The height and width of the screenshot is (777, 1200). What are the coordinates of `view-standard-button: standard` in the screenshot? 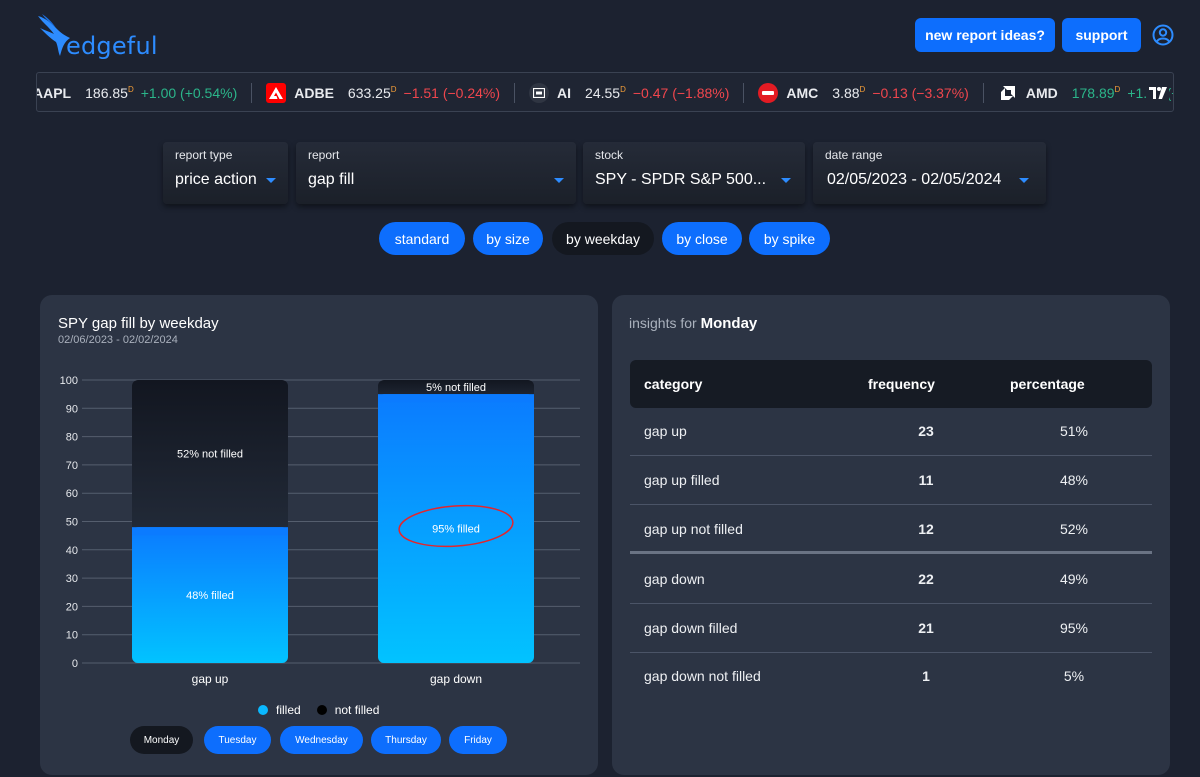 It's located at (422, 238).